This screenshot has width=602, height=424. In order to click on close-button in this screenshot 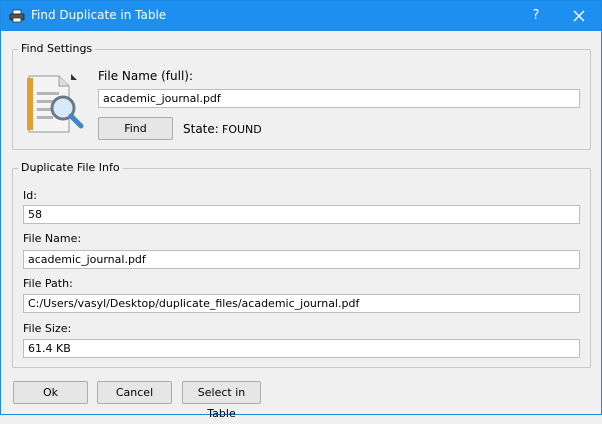, I will do `click(579, 16)`.